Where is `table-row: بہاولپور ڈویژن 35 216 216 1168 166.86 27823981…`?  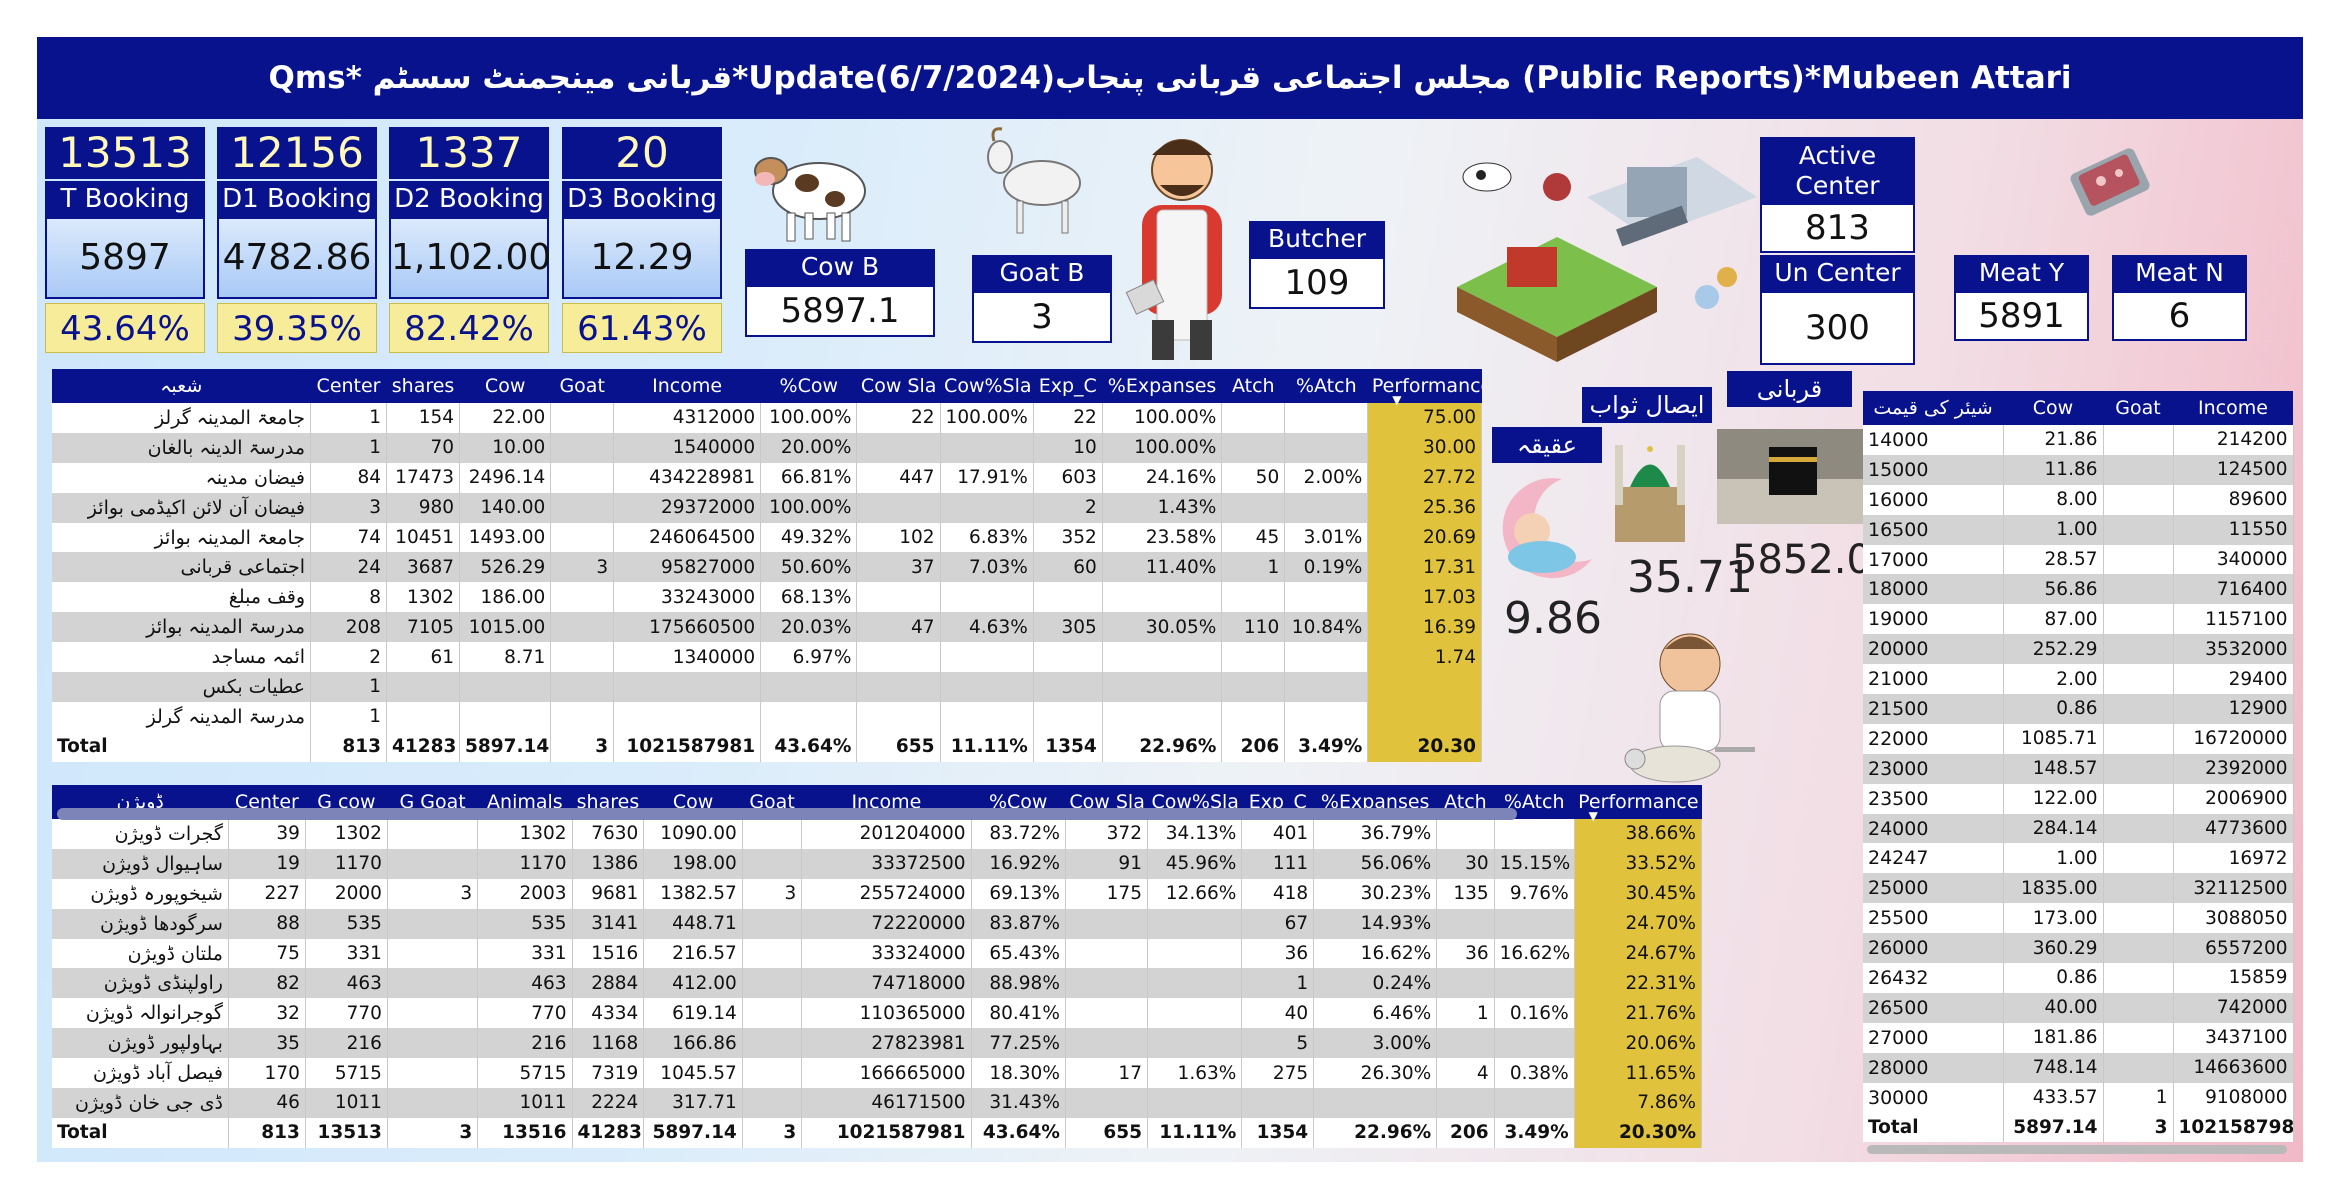
table-row: بہاولپور ڈویژن 35 216 216 1168 166.86 27823981… is located at coordinates (877, 1043).